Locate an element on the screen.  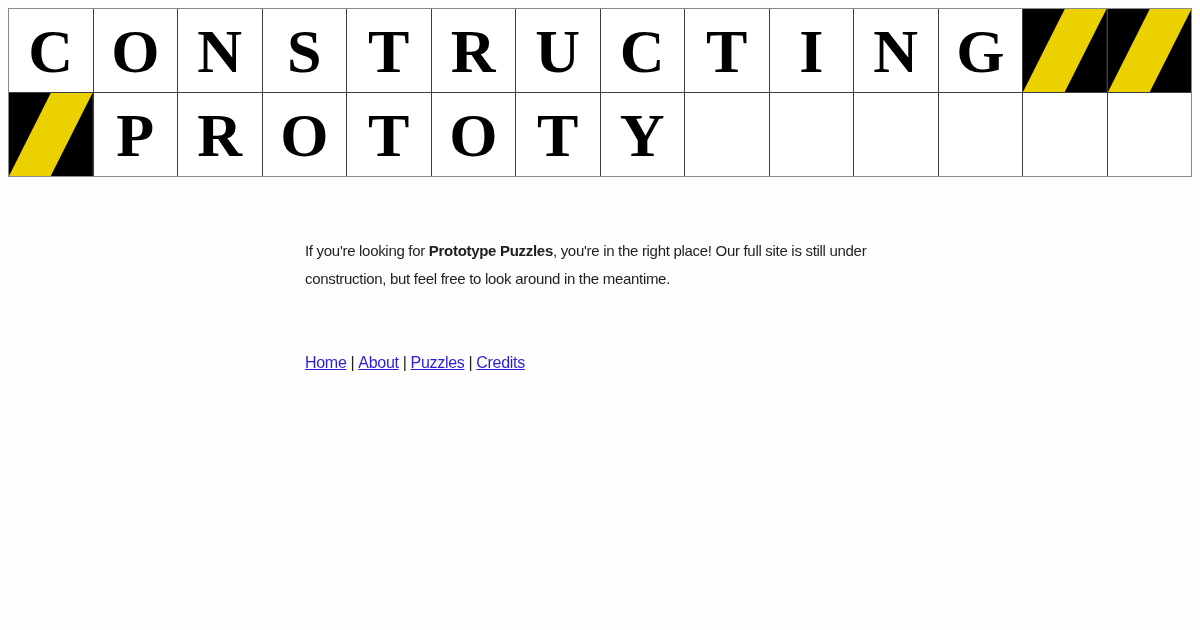
letter-tile: I is located at coordinates (811, 50).